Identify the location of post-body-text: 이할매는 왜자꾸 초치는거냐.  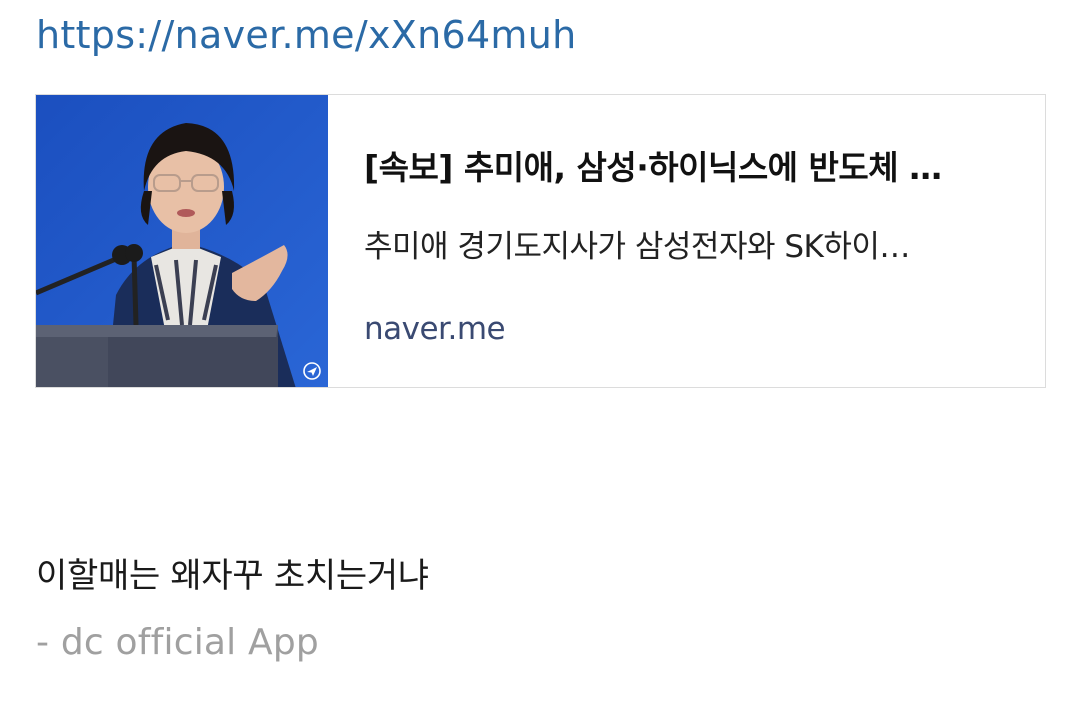
(232, 576).